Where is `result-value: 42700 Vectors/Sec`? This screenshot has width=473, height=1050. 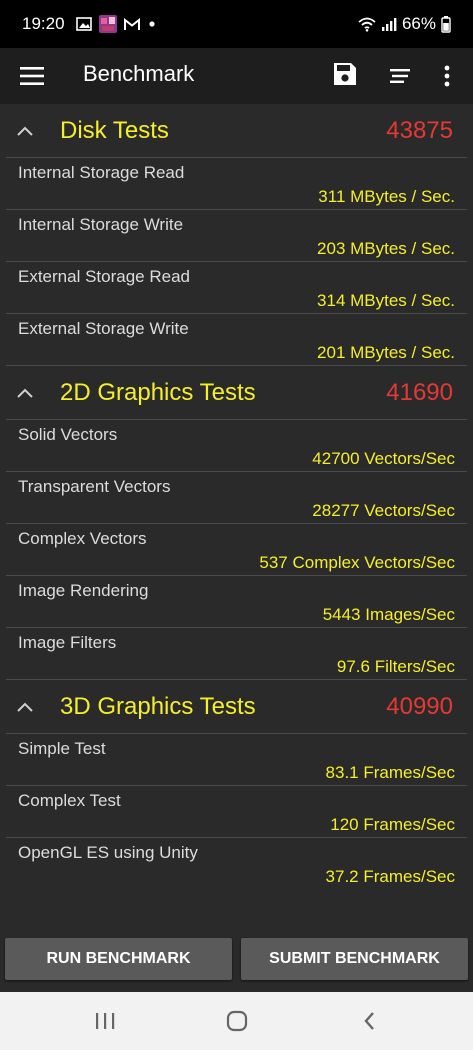 result-value: 42700 Vectors/Sec is located at coordinates (383, 458).